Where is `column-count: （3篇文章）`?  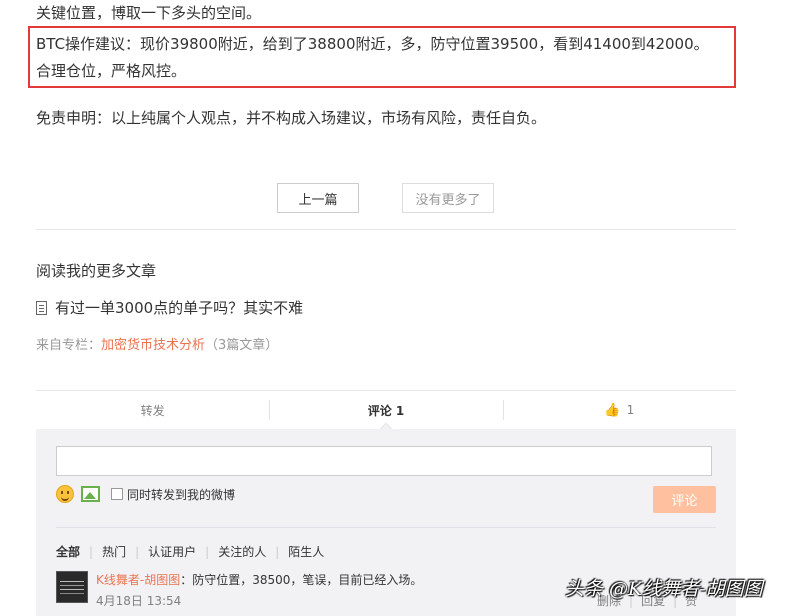
column-count: （3篇文章） is located at coordinates (242, 345).